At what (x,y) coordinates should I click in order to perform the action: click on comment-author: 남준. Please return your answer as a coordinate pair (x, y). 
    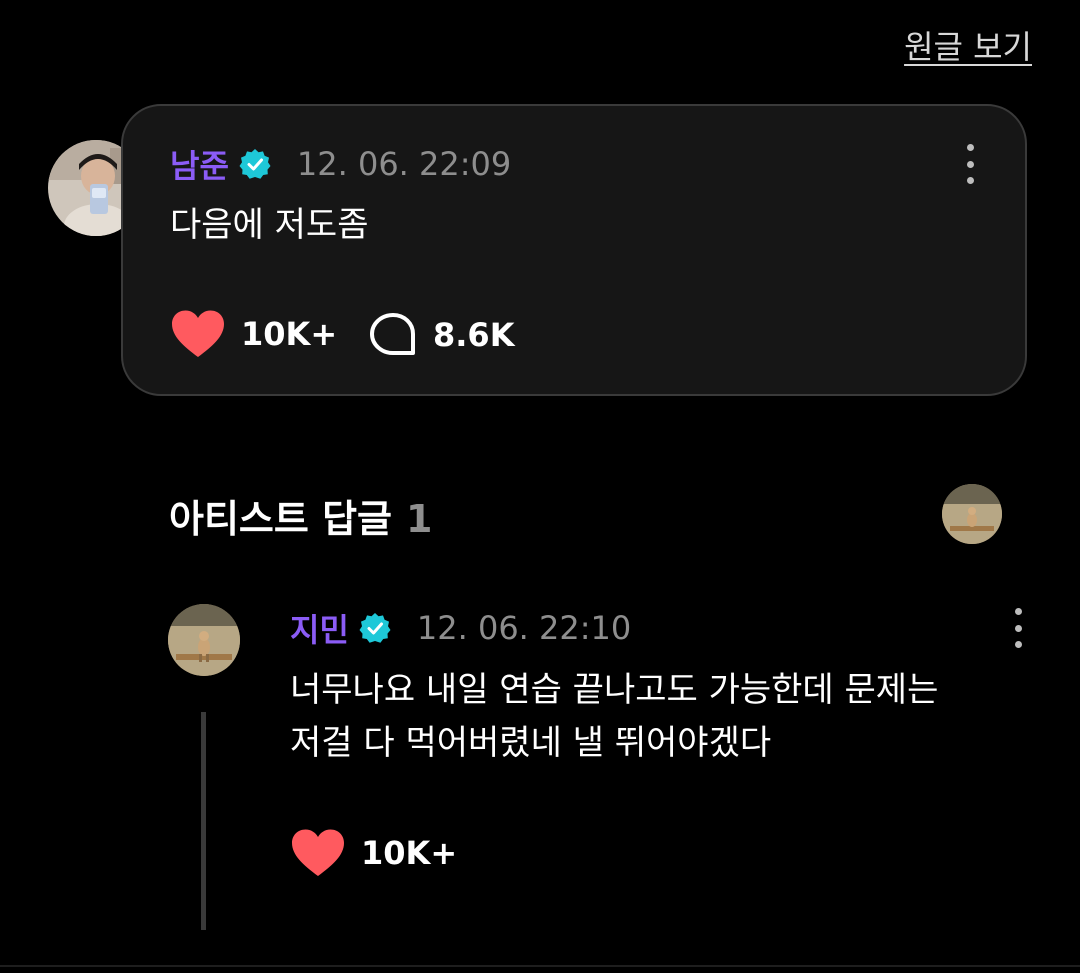
    Looking at the image, I should click on (199, 164).